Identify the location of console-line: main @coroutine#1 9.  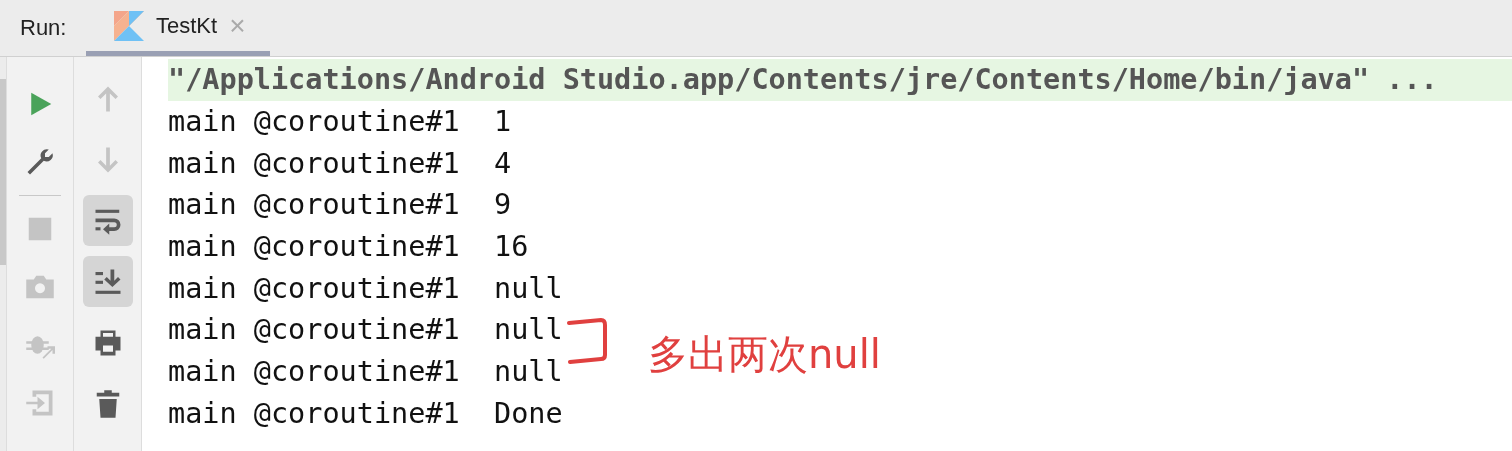
(340, 205).